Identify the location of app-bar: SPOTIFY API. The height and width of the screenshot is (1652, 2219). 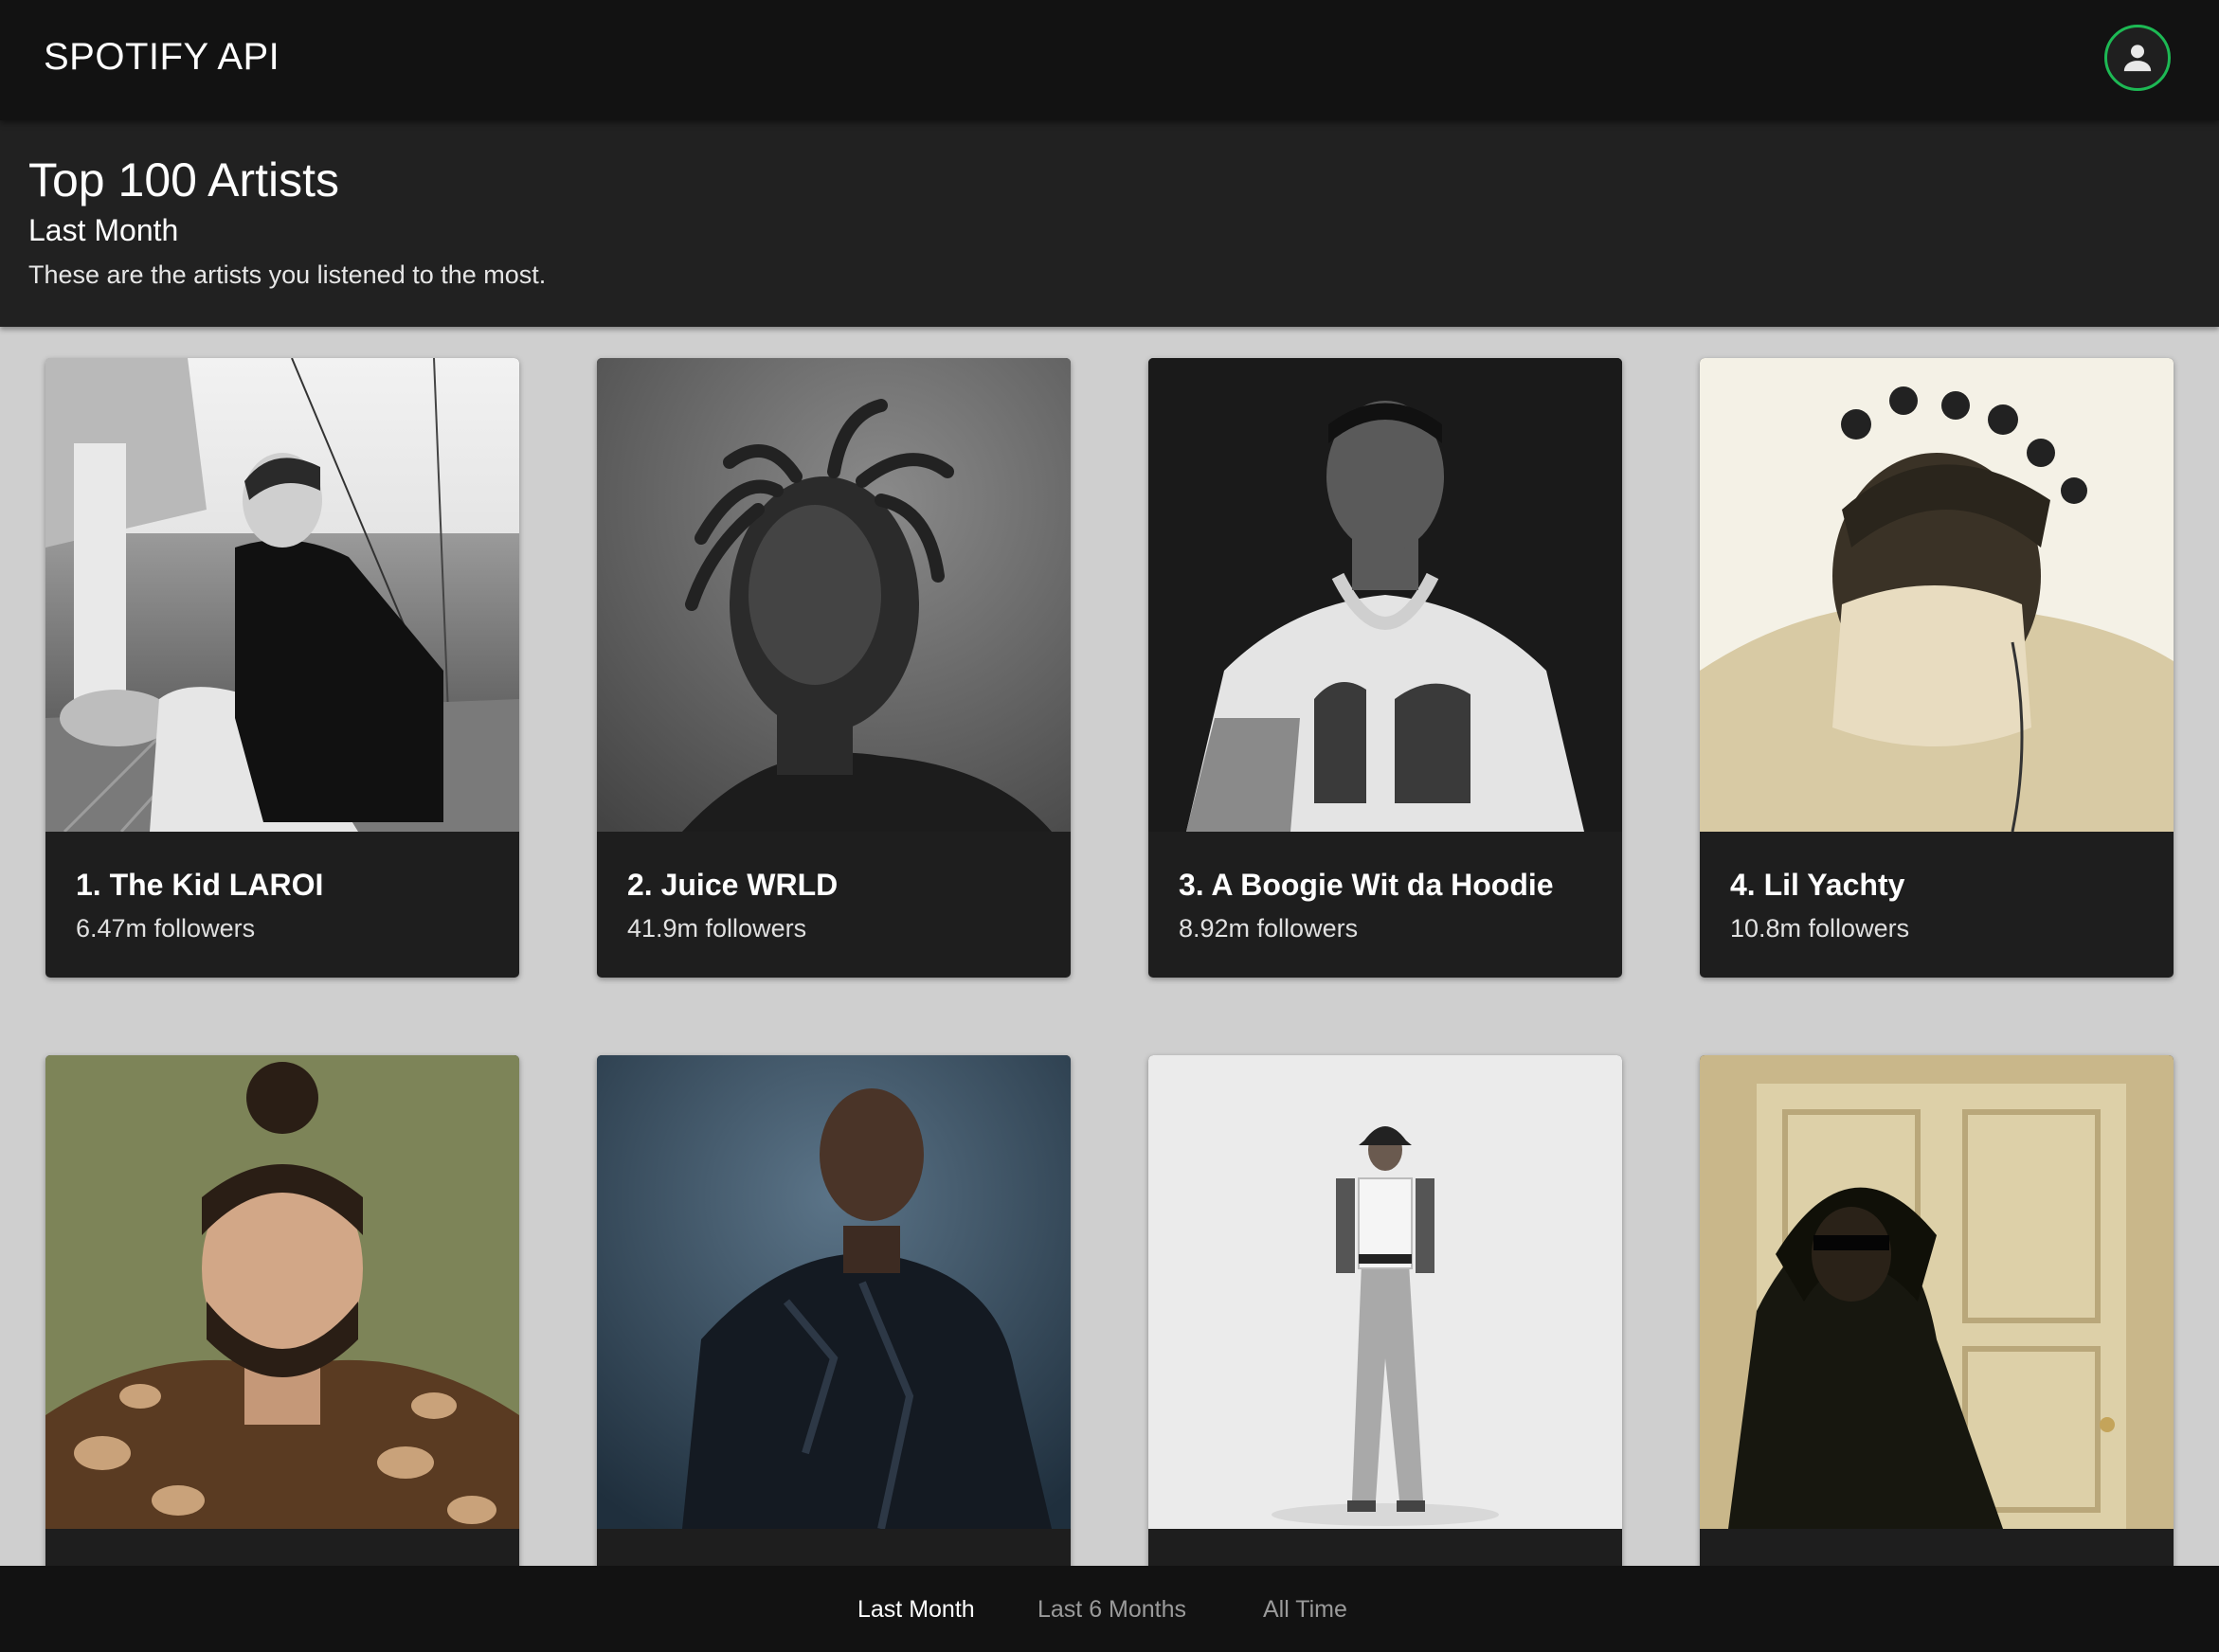
(1109, 60).